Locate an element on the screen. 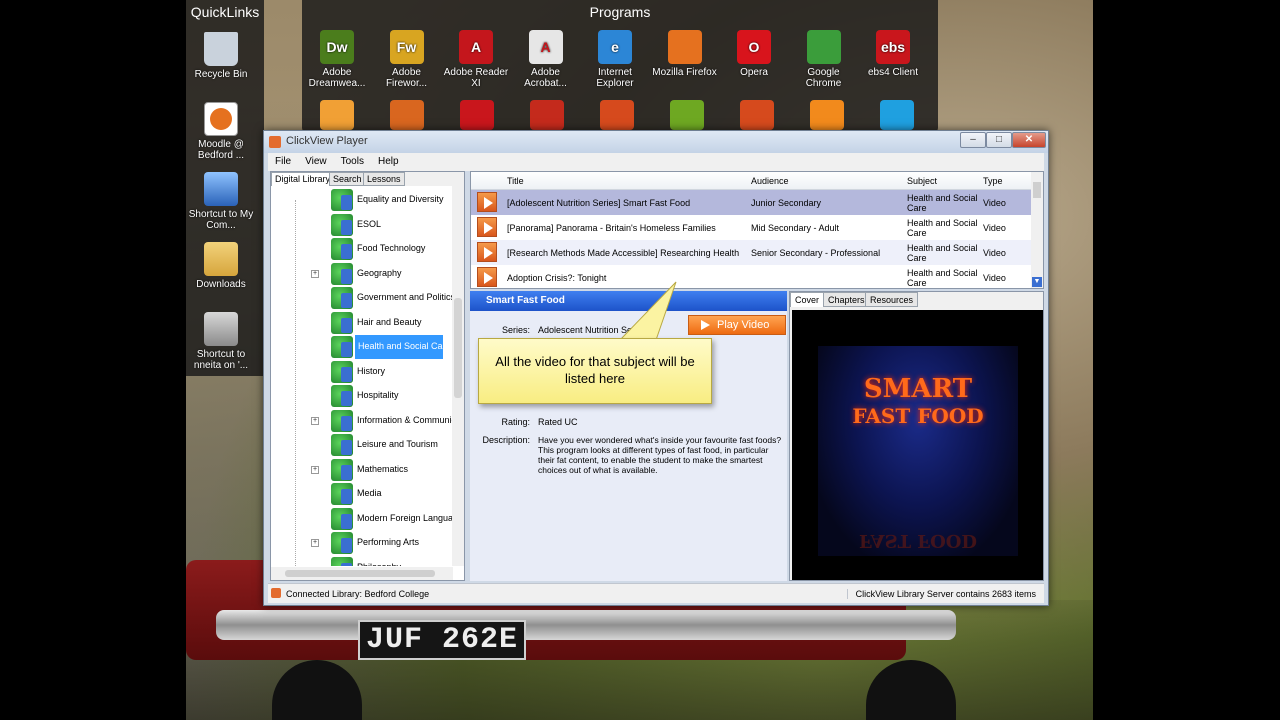 Image resolution: width=1280 pixels, height=720 pixels. cell-subject: Health and Social Care is located at coordinates (942, 228).